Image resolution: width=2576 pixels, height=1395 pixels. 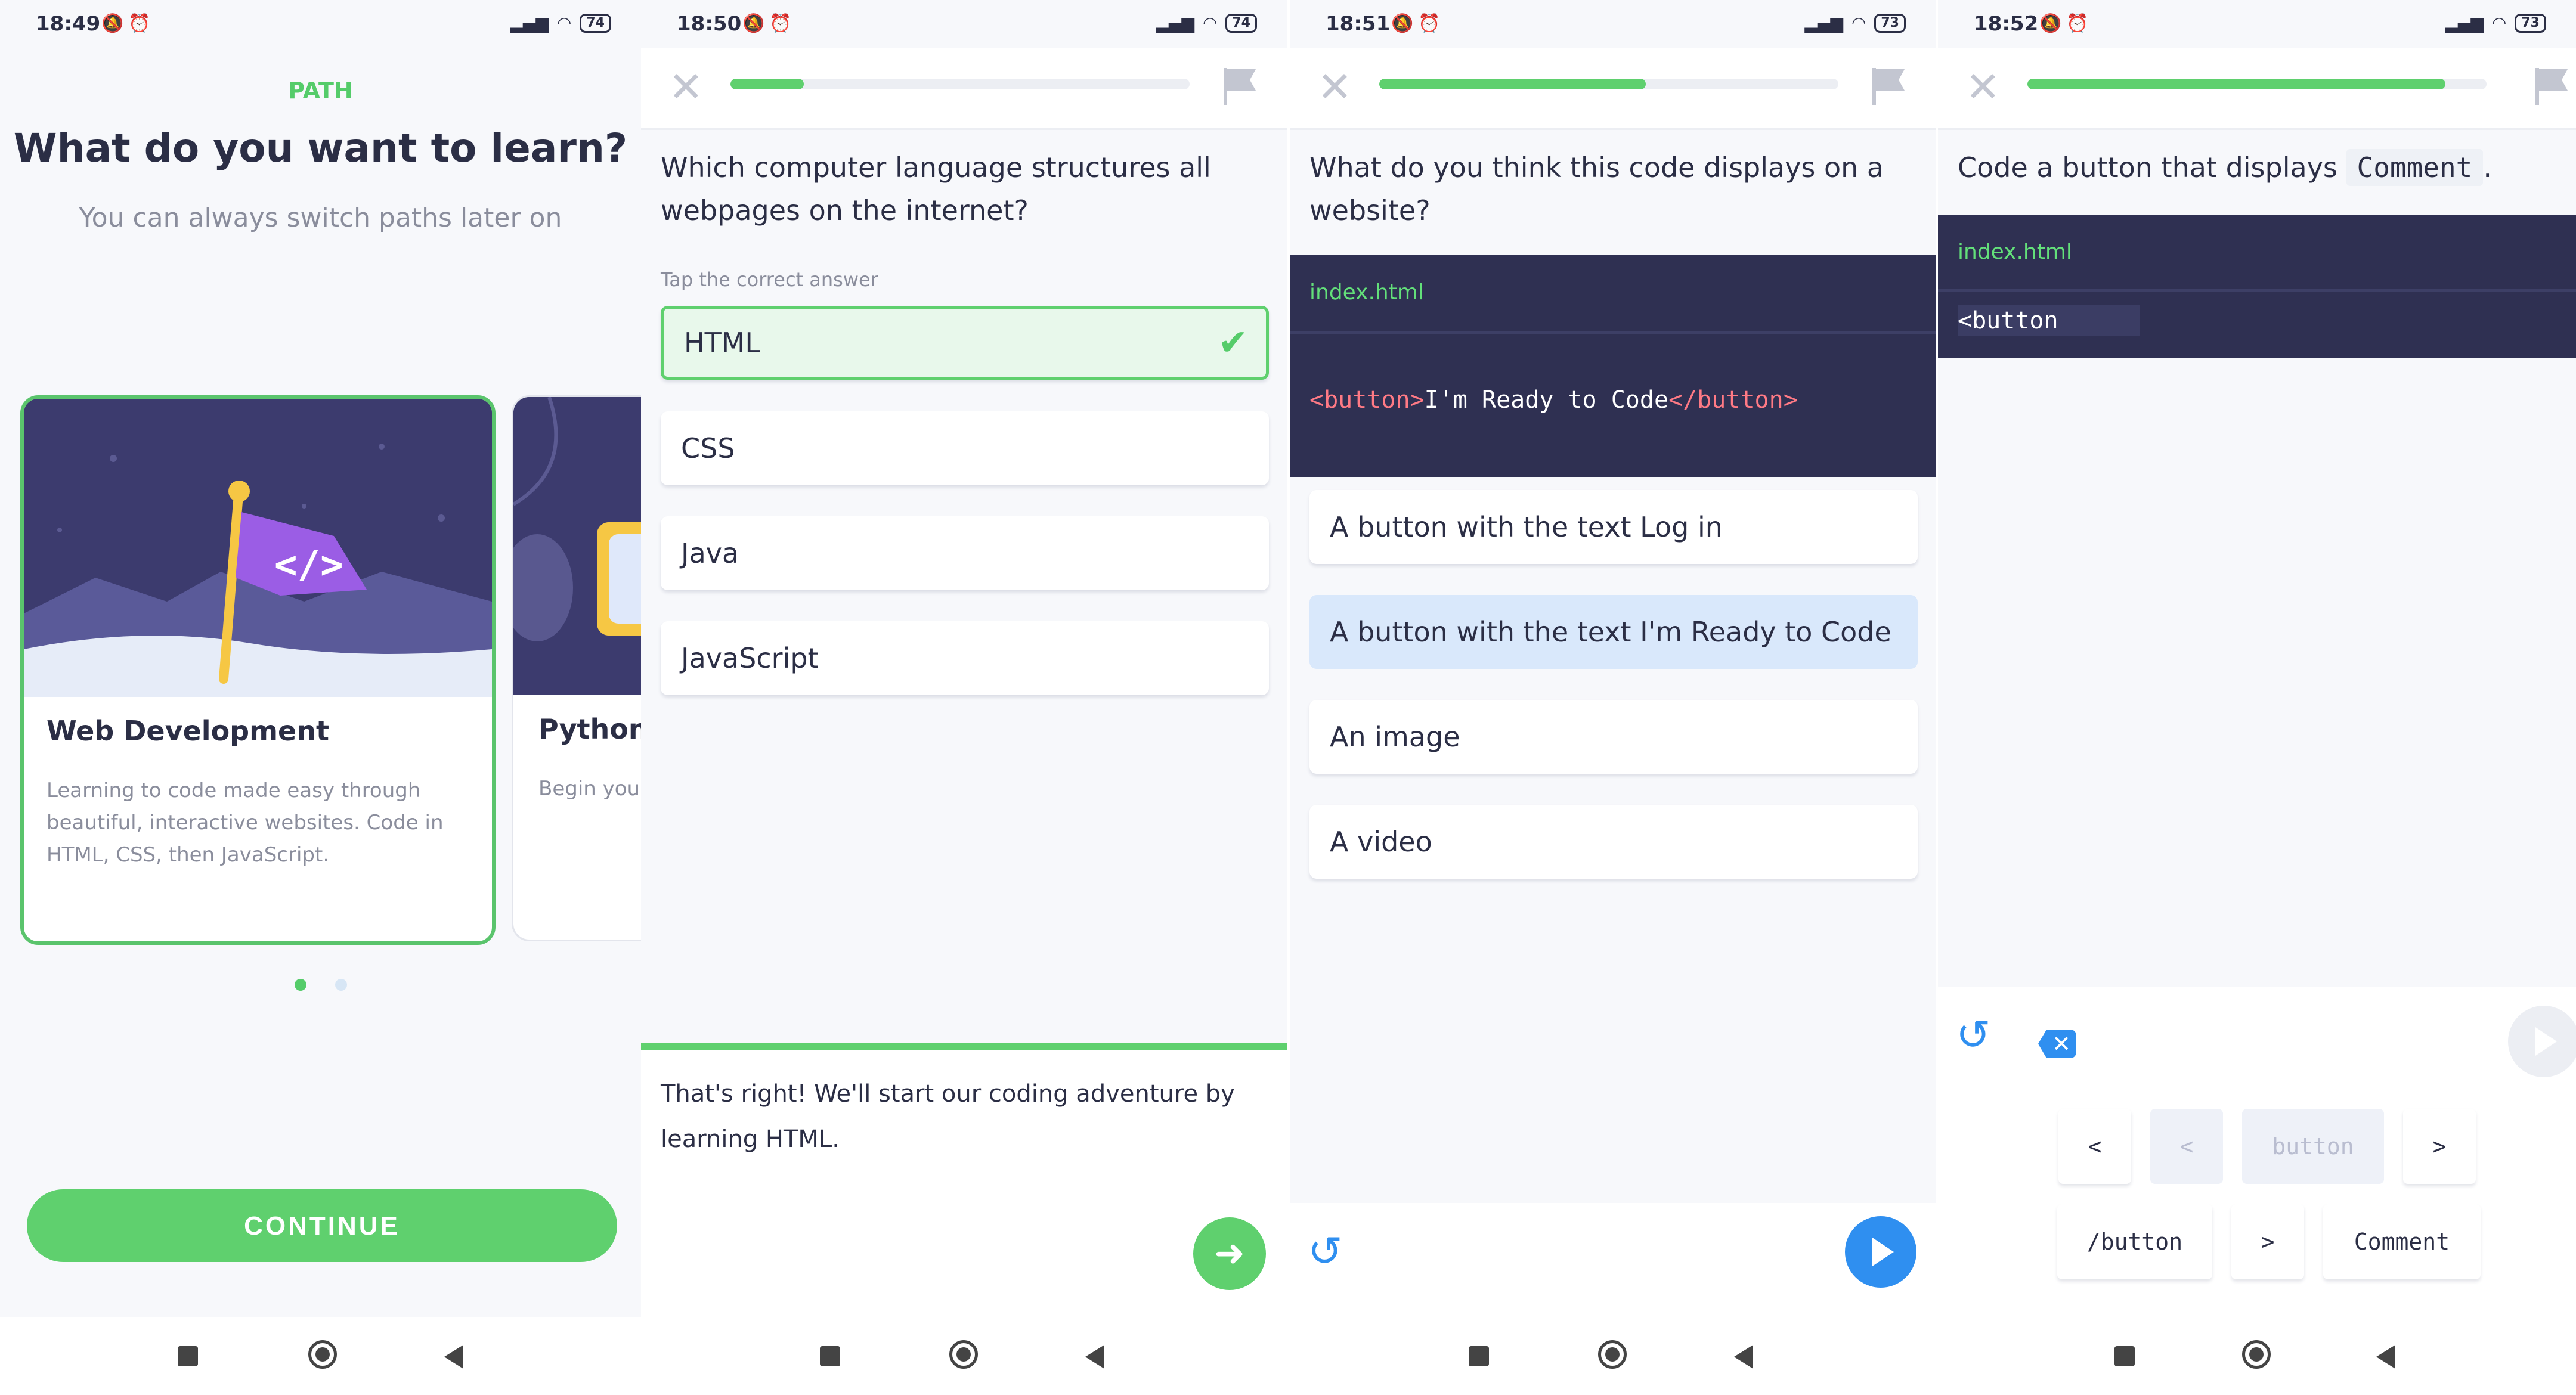 I want to click on token-button: Comment, so click(x=2402, y=1241).